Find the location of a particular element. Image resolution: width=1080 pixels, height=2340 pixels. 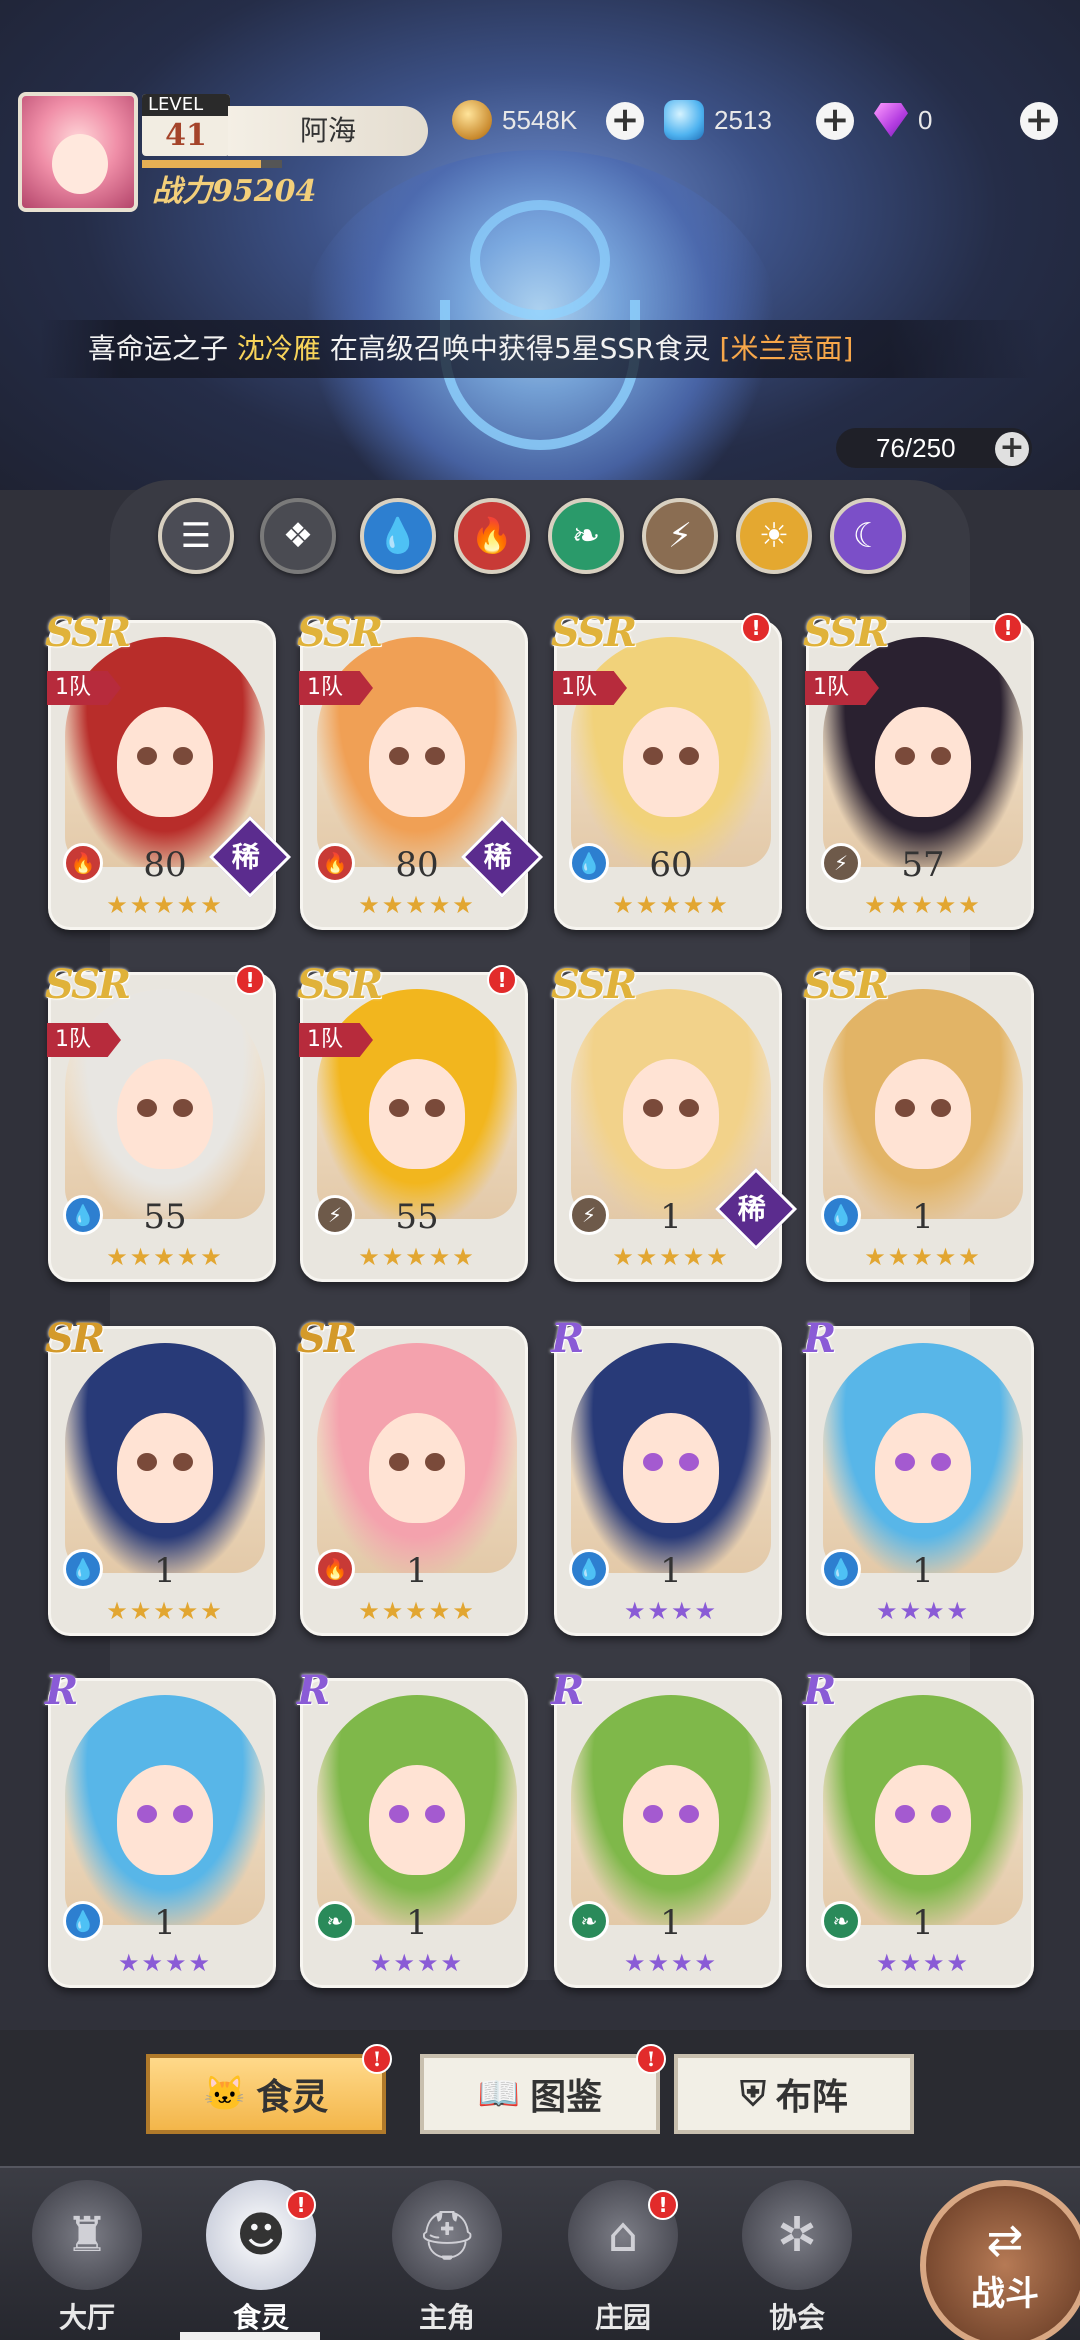

food-soul-card: SSR 💧 1 ★★★★★ is located at coordinates (918, 1121).